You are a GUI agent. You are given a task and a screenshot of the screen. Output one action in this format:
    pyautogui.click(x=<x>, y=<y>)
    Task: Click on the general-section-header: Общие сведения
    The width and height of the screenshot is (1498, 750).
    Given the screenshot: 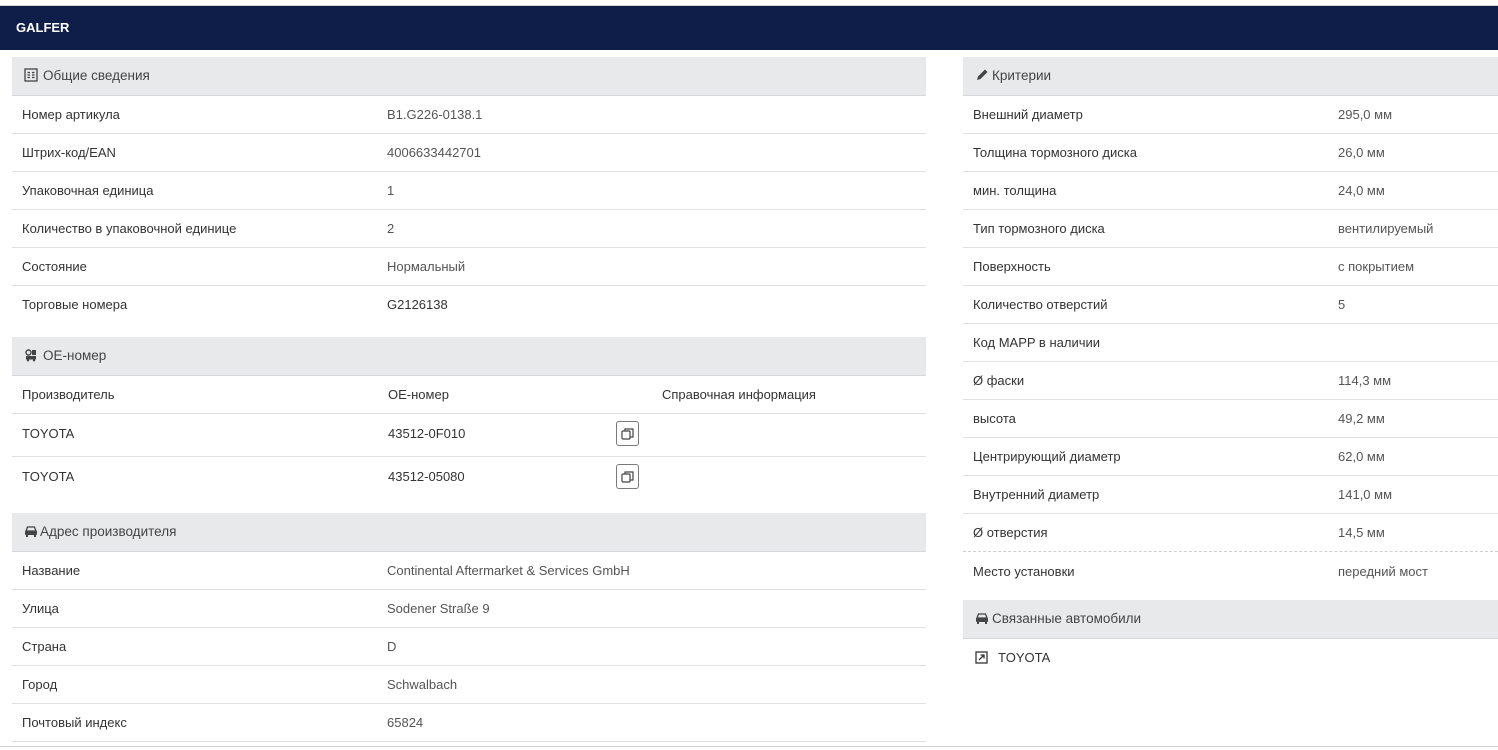 What is the action you would take?
    pyautogui.click(x=469, y=76)
    